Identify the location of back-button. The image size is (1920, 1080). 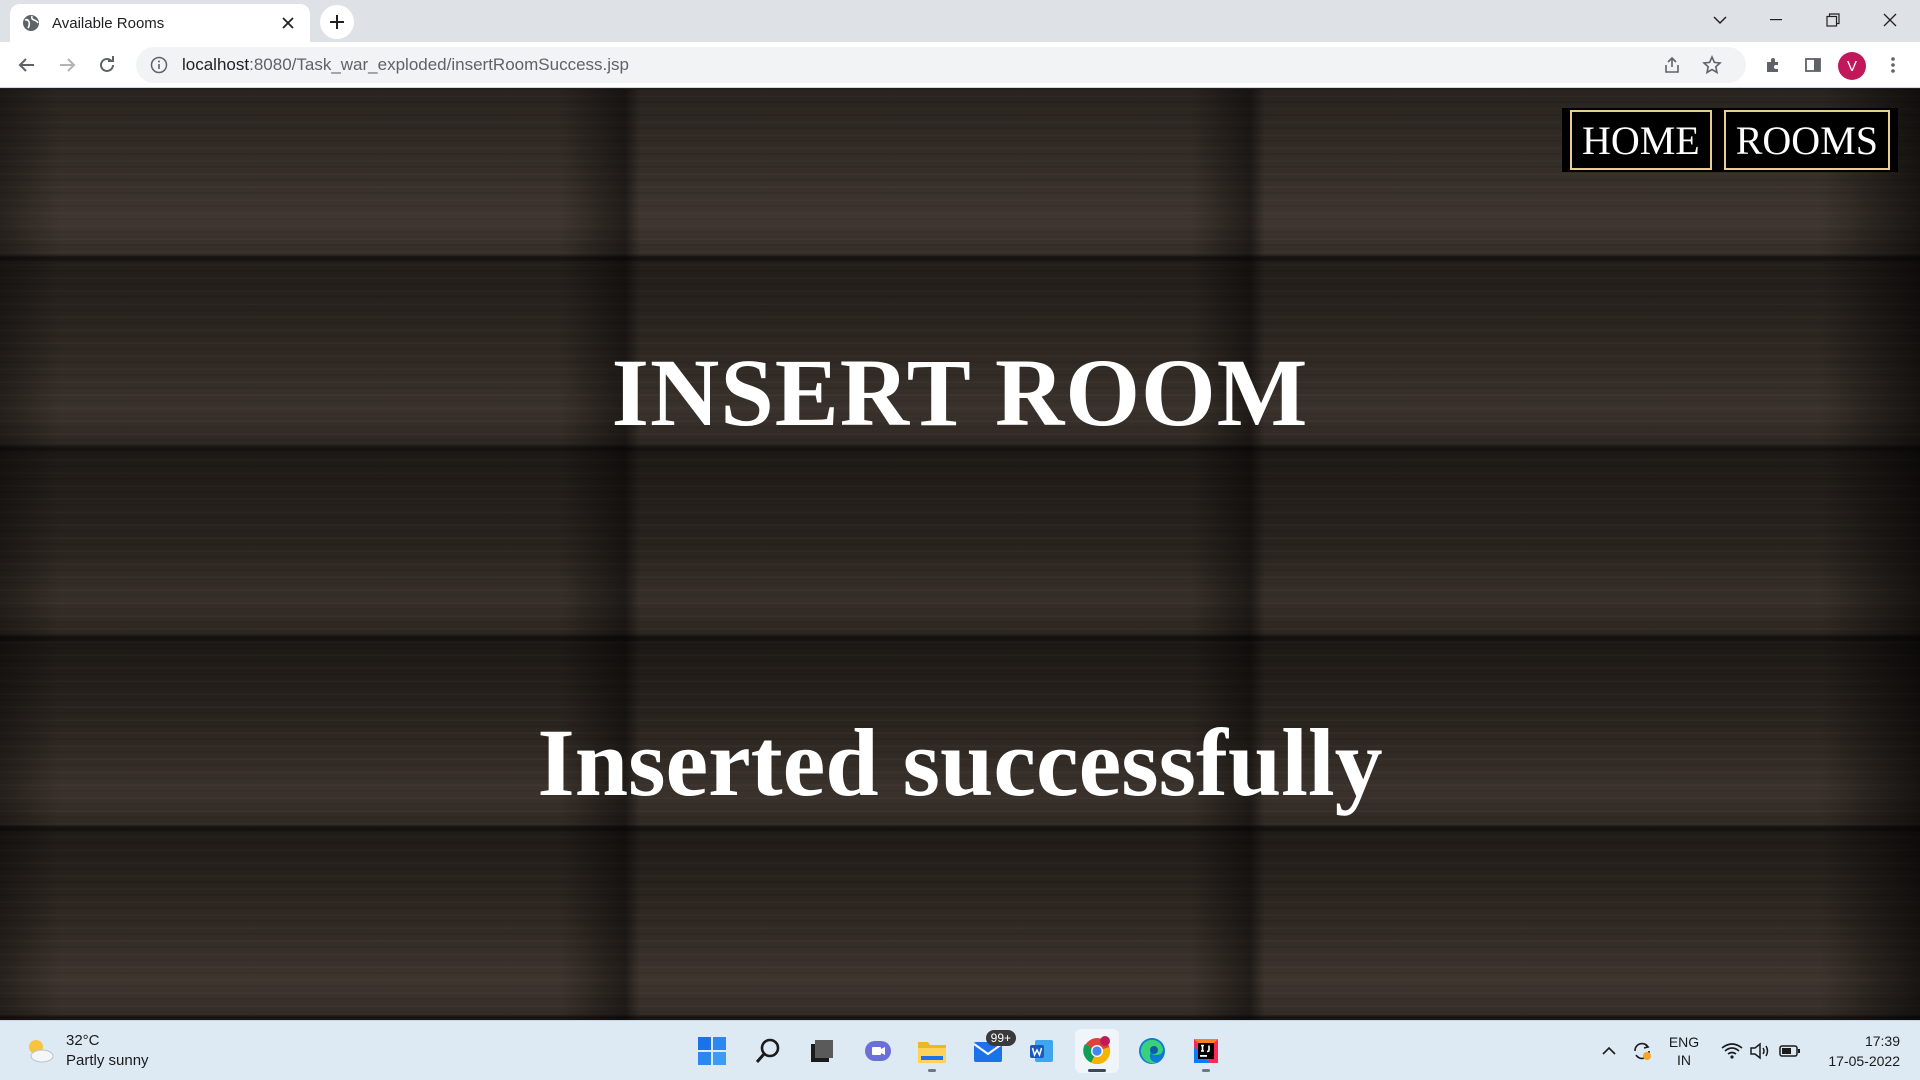
(27, 65).